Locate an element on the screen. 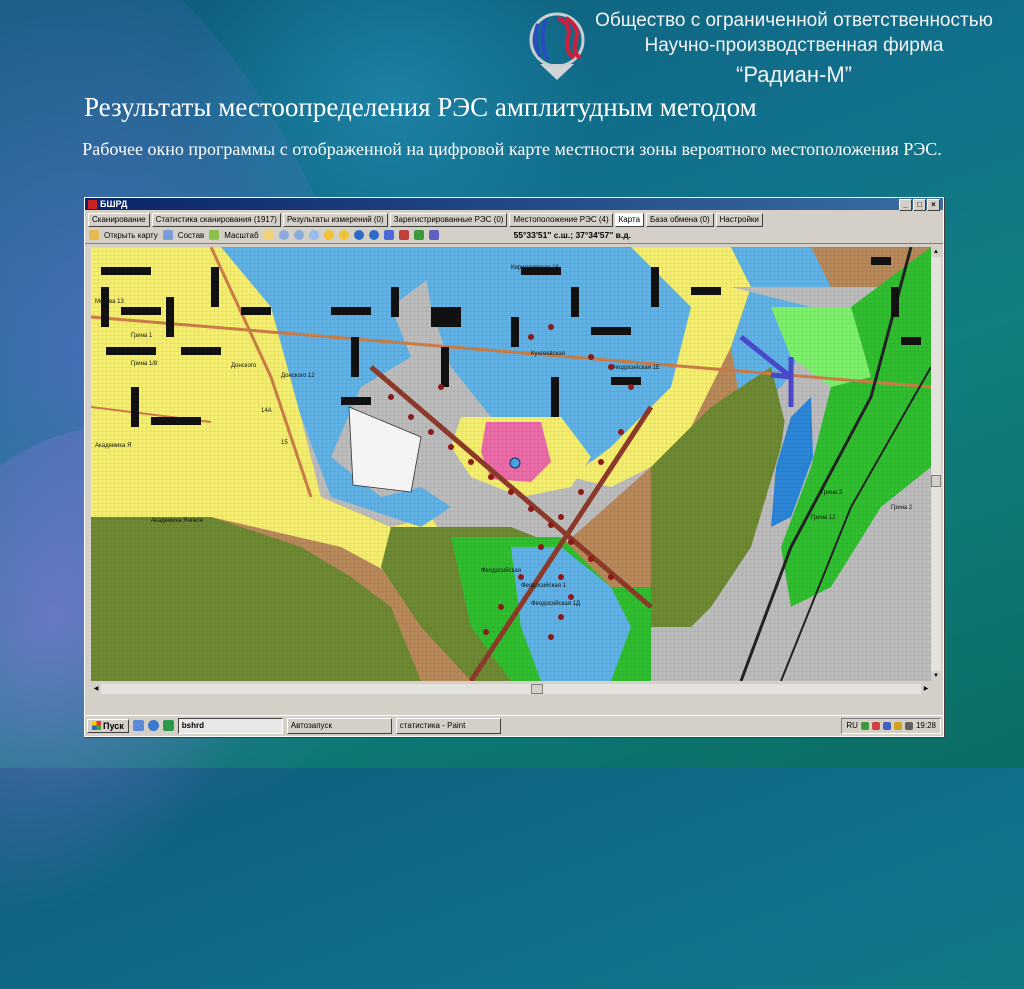 Image resolution: width=1024 pixels, height=989 pixels. tab-settings: Настройки is located at coordinates (739, 220).